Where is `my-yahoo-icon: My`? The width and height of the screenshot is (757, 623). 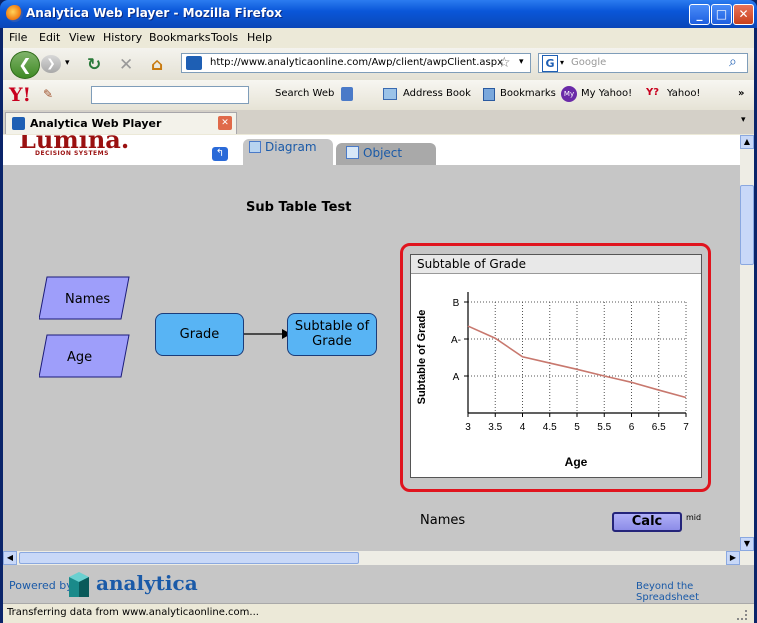 my-yahoo-icon: My is located at coordinates (569, 94).